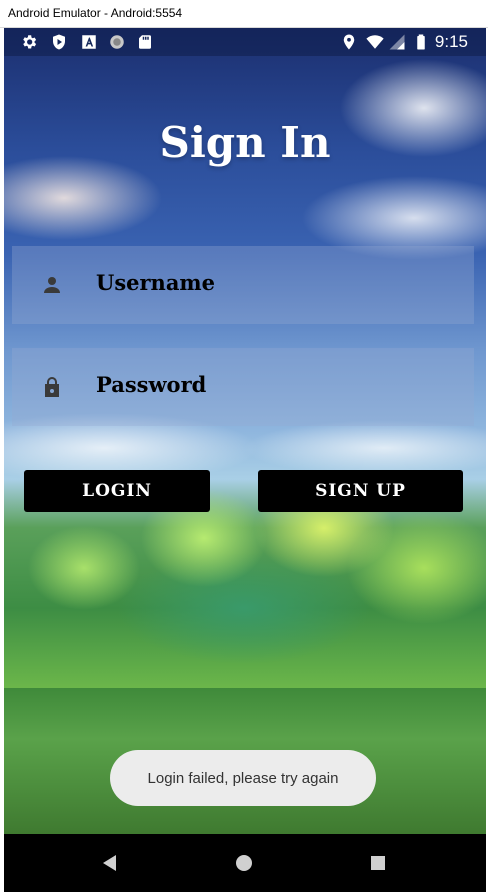  Describe the element at coordinates (117, 42) in the screenshot. I see `circle-icon` at that location.